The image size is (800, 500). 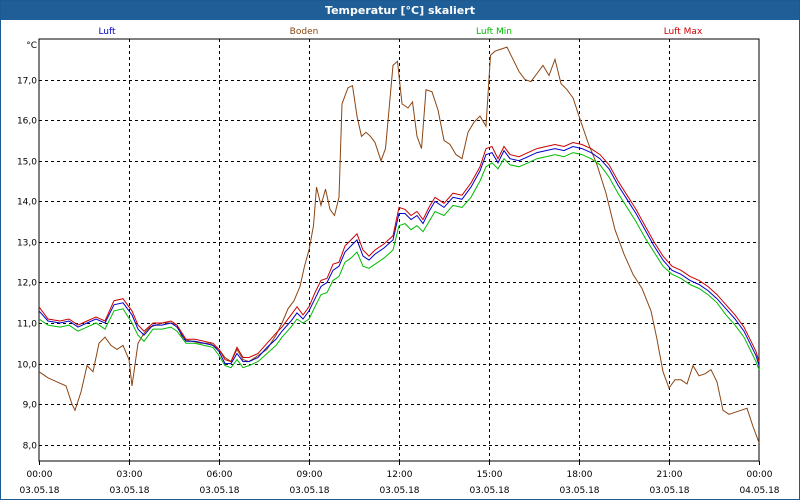 What do you see at coordinates (130, 475) in the screenshot?
I see `x-tick-time-label: 03:00` at bounding box center [130, 475].